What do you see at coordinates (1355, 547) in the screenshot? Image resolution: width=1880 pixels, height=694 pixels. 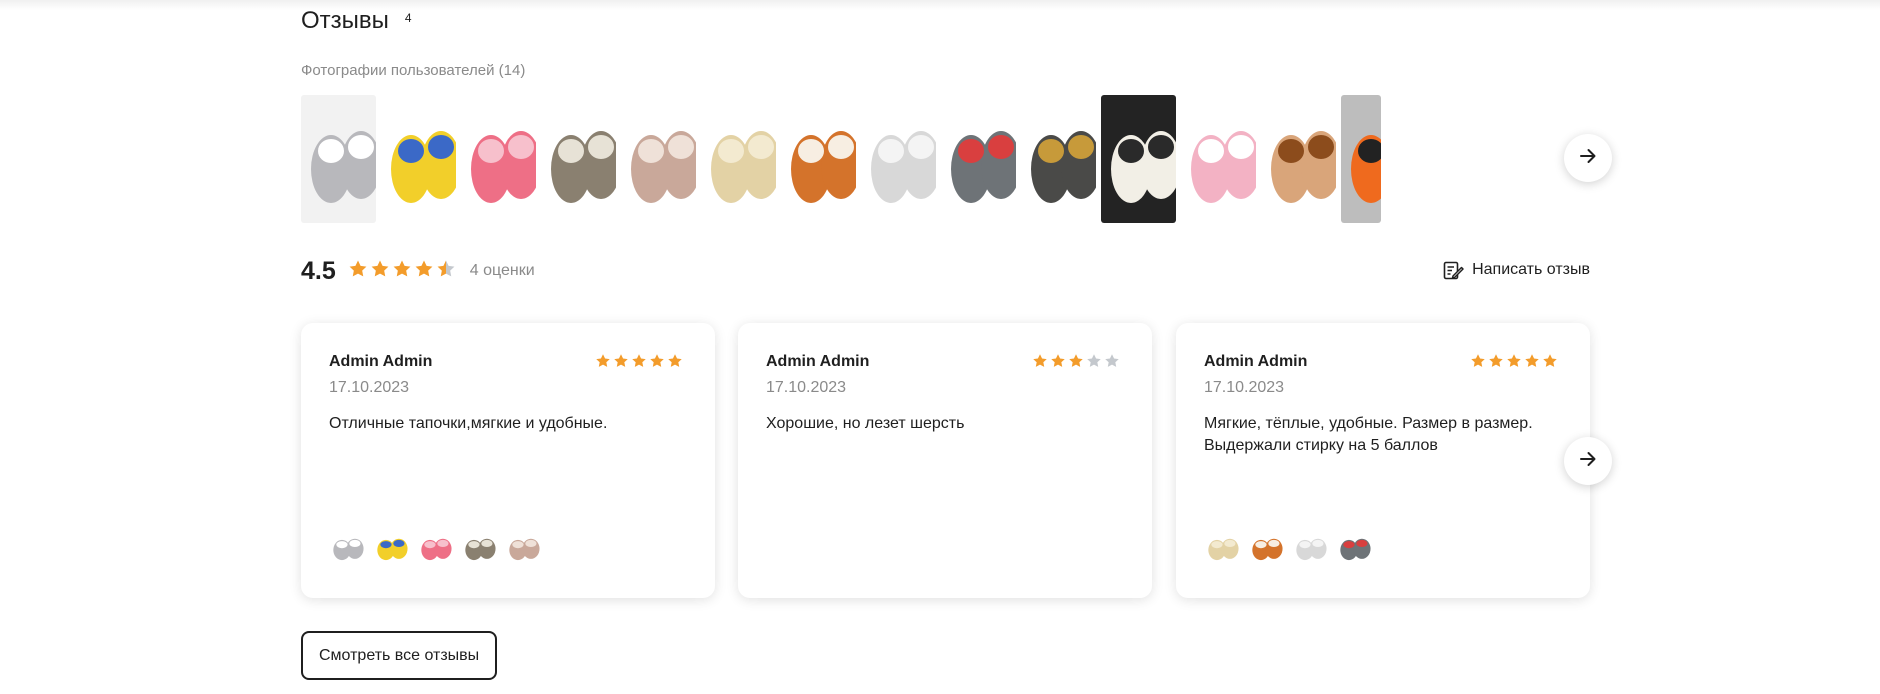 I see `shark-slippers-thumbnail` at bounding box center [1355, 547].